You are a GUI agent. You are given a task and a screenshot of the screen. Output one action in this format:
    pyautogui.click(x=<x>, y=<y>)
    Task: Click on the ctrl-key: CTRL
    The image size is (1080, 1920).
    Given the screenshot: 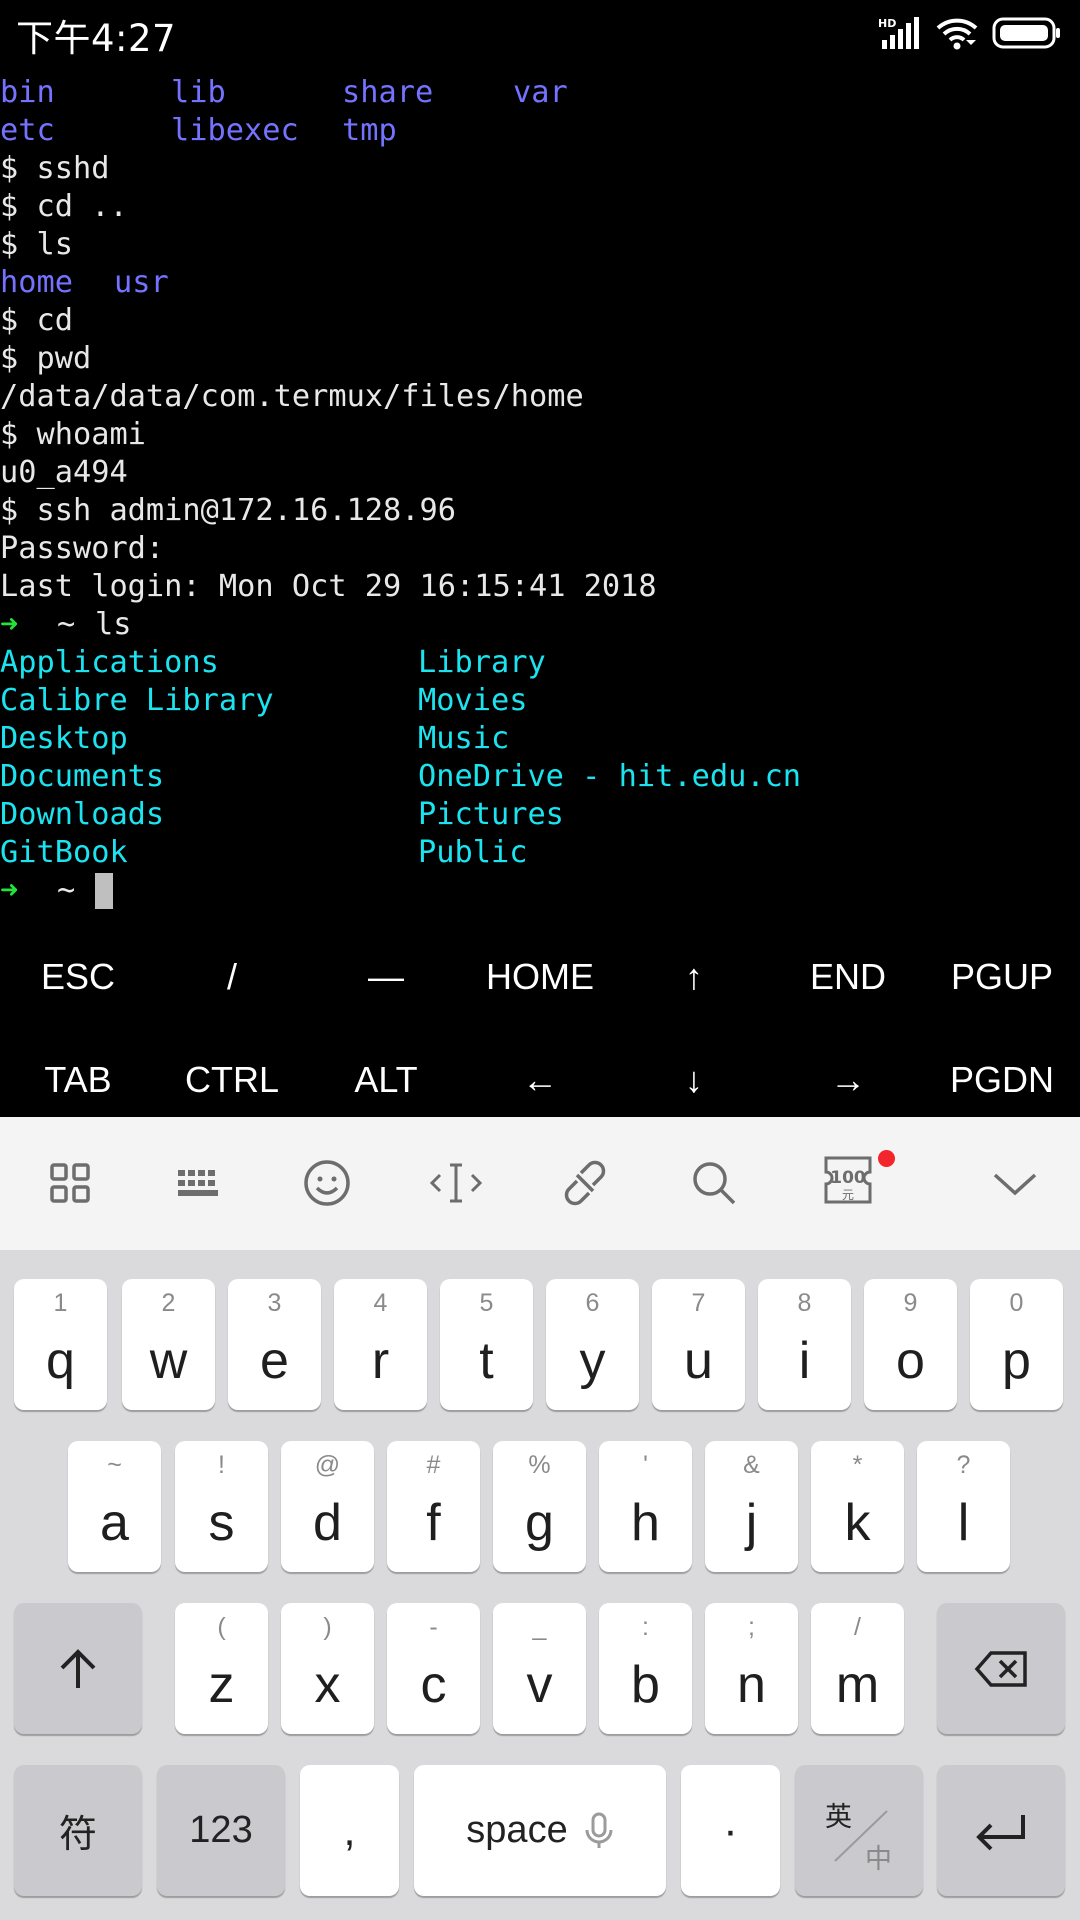 What is the action you would take?
    pyautogui.click(x=232, y=1079)
    